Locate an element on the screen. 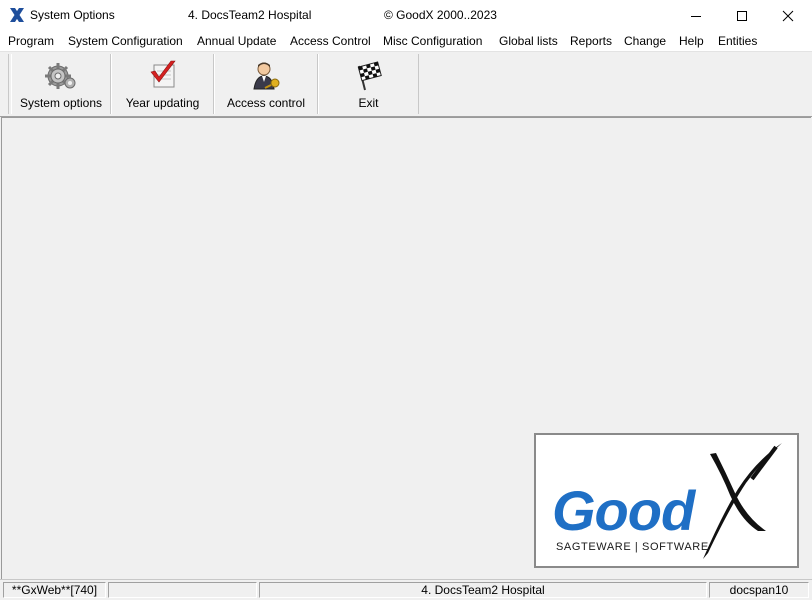 The height and width of the screenshot is (600, 812). system-options-button: System options is located at coordinates (61, 84).